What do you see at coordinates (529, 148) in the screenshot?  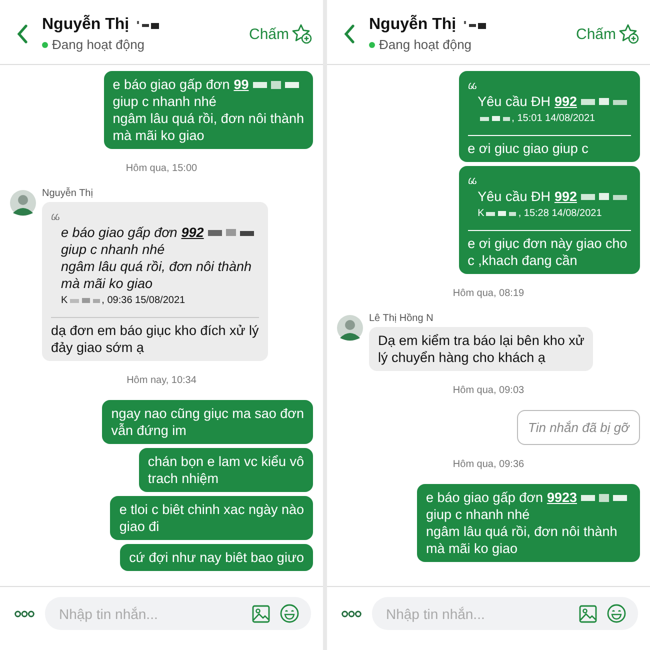 I see `message-text: e ơi giuc giao giup c` at bounding box center [529, 148].